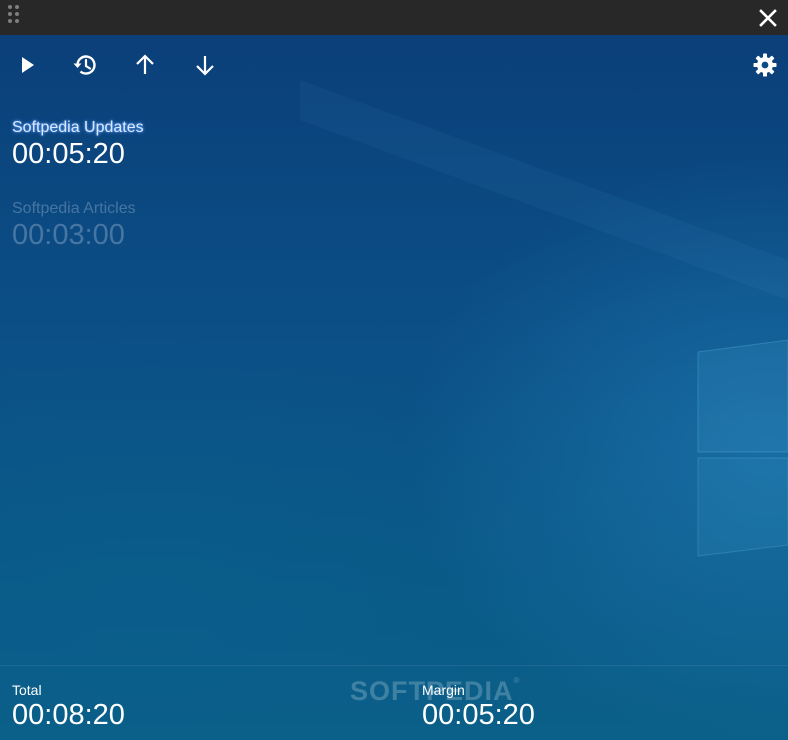 This screenshot has width=788, height=740. I want to click on summary-footer: Total 00:08:20 Margin 00:05:20, so click(394, 702).